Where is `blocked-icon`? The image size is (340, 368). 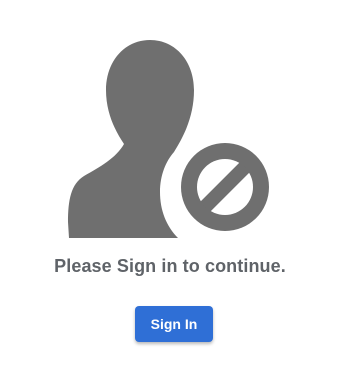
blocked-icon is located at coordinates (225, 187).